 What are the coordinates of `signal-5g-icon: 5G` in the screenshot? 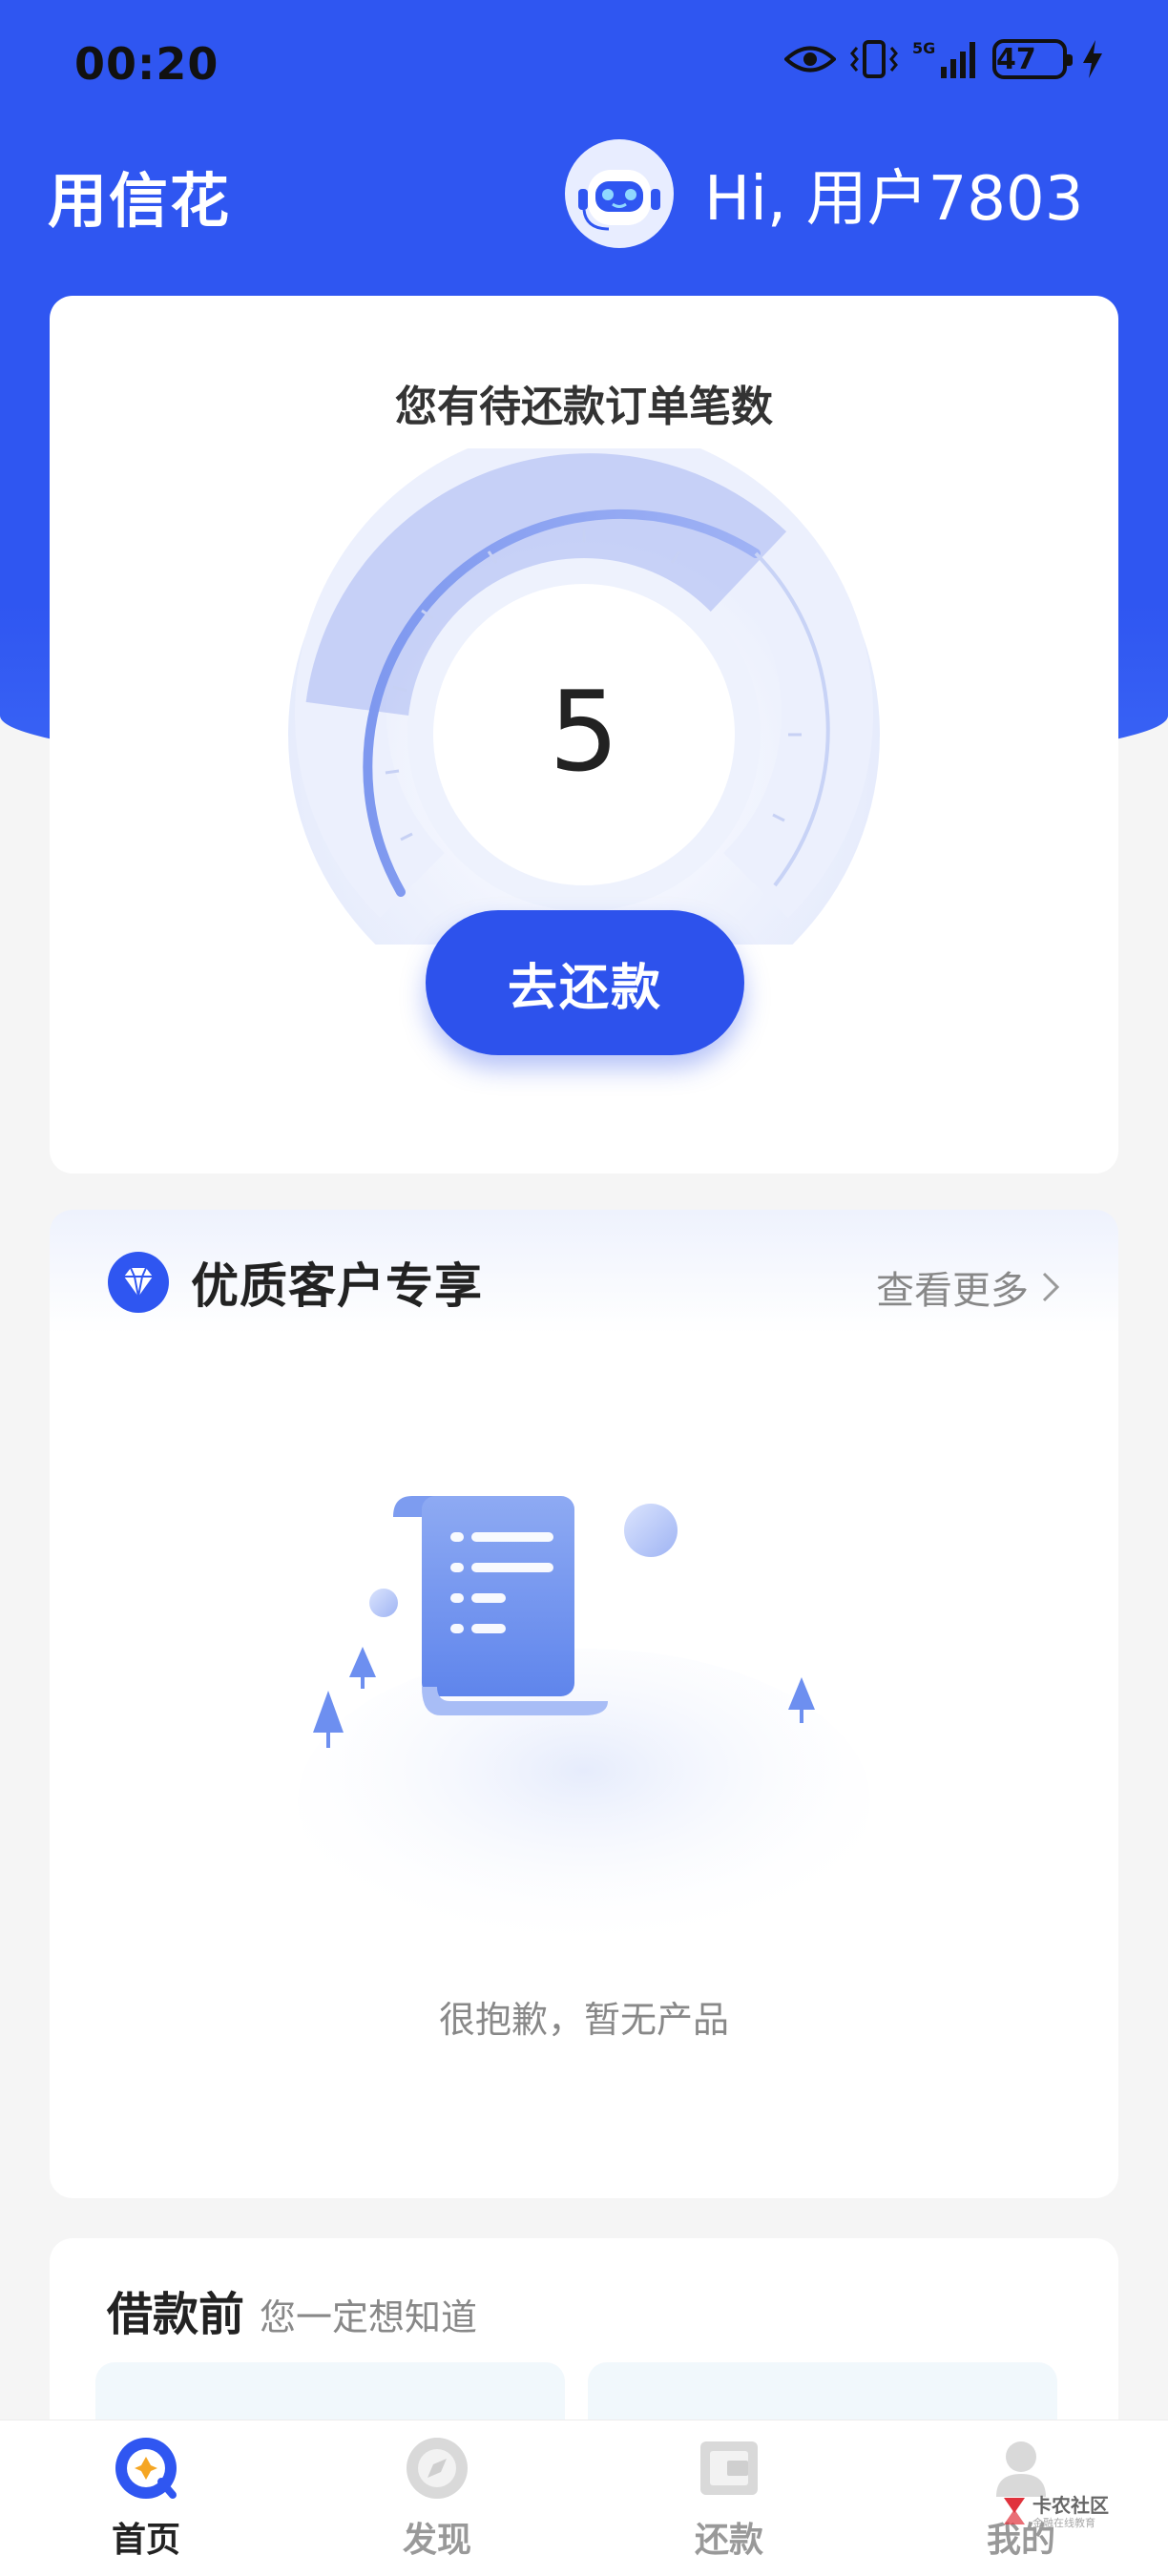 It's located at (943, 58).